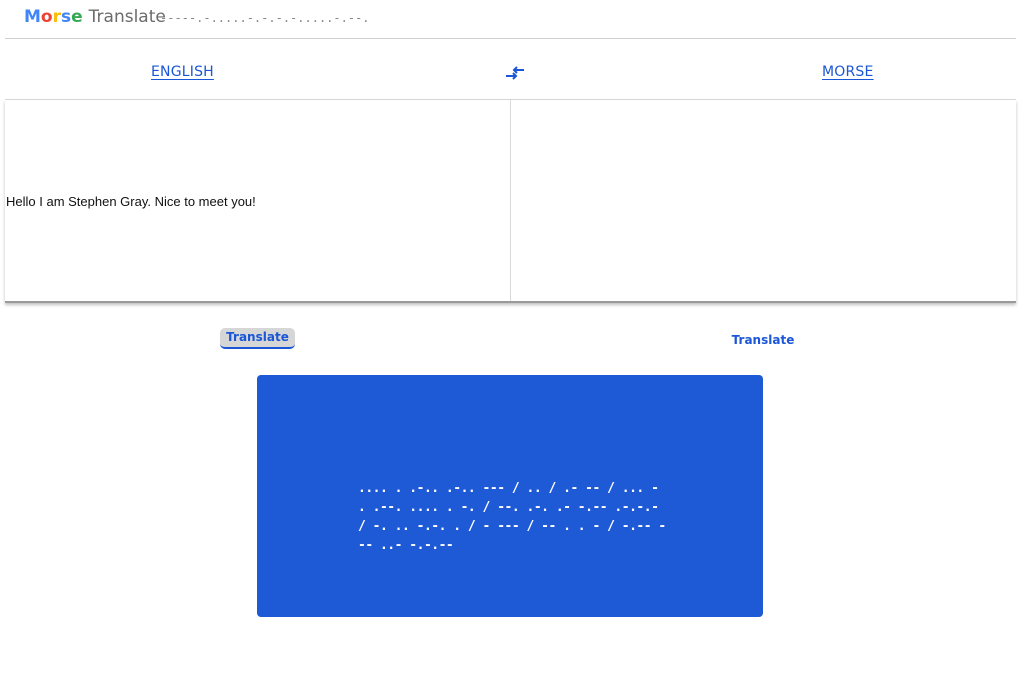 Image resolution: width=1024 pixels, height=679 pixels. What do you see at coordinates (763, 340) in the screenshot?
I see `translate-button-right: Translate` at bounding box center [763, 340].